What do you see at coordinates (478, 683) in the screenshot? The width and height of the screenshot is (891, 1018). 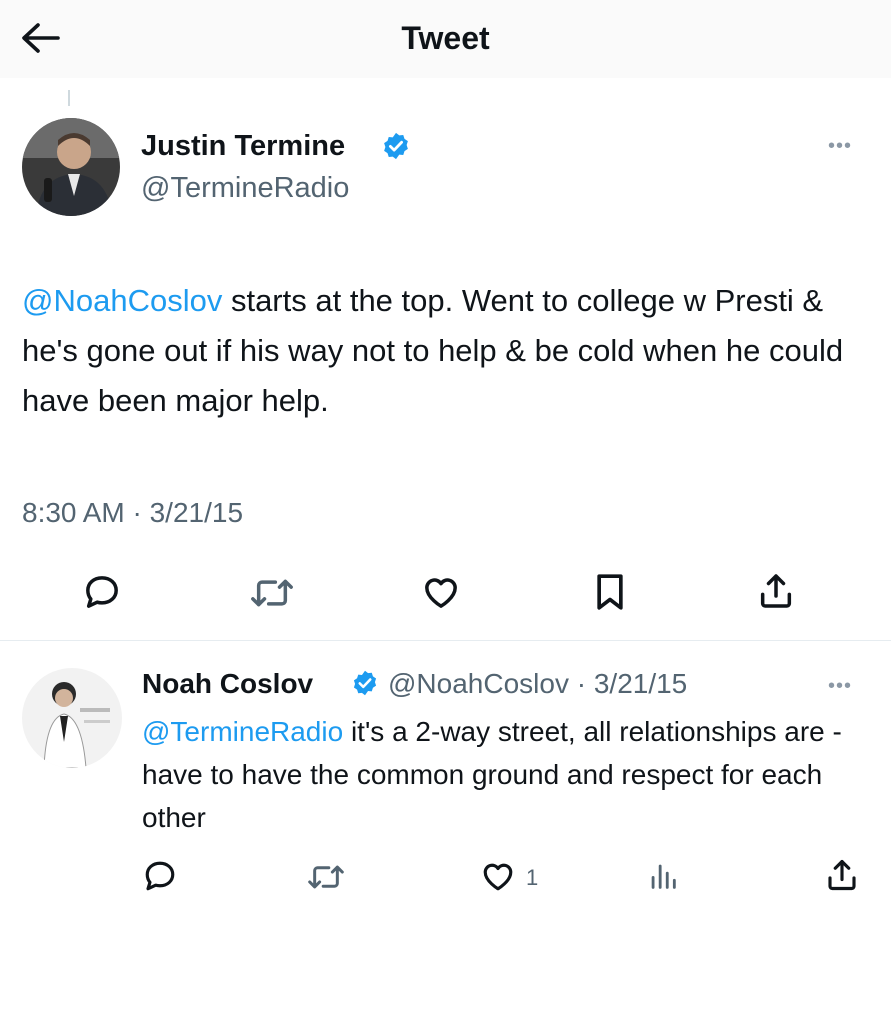 I see `reply-handle: @NoahCoslov` at bounding box center [478, 683].